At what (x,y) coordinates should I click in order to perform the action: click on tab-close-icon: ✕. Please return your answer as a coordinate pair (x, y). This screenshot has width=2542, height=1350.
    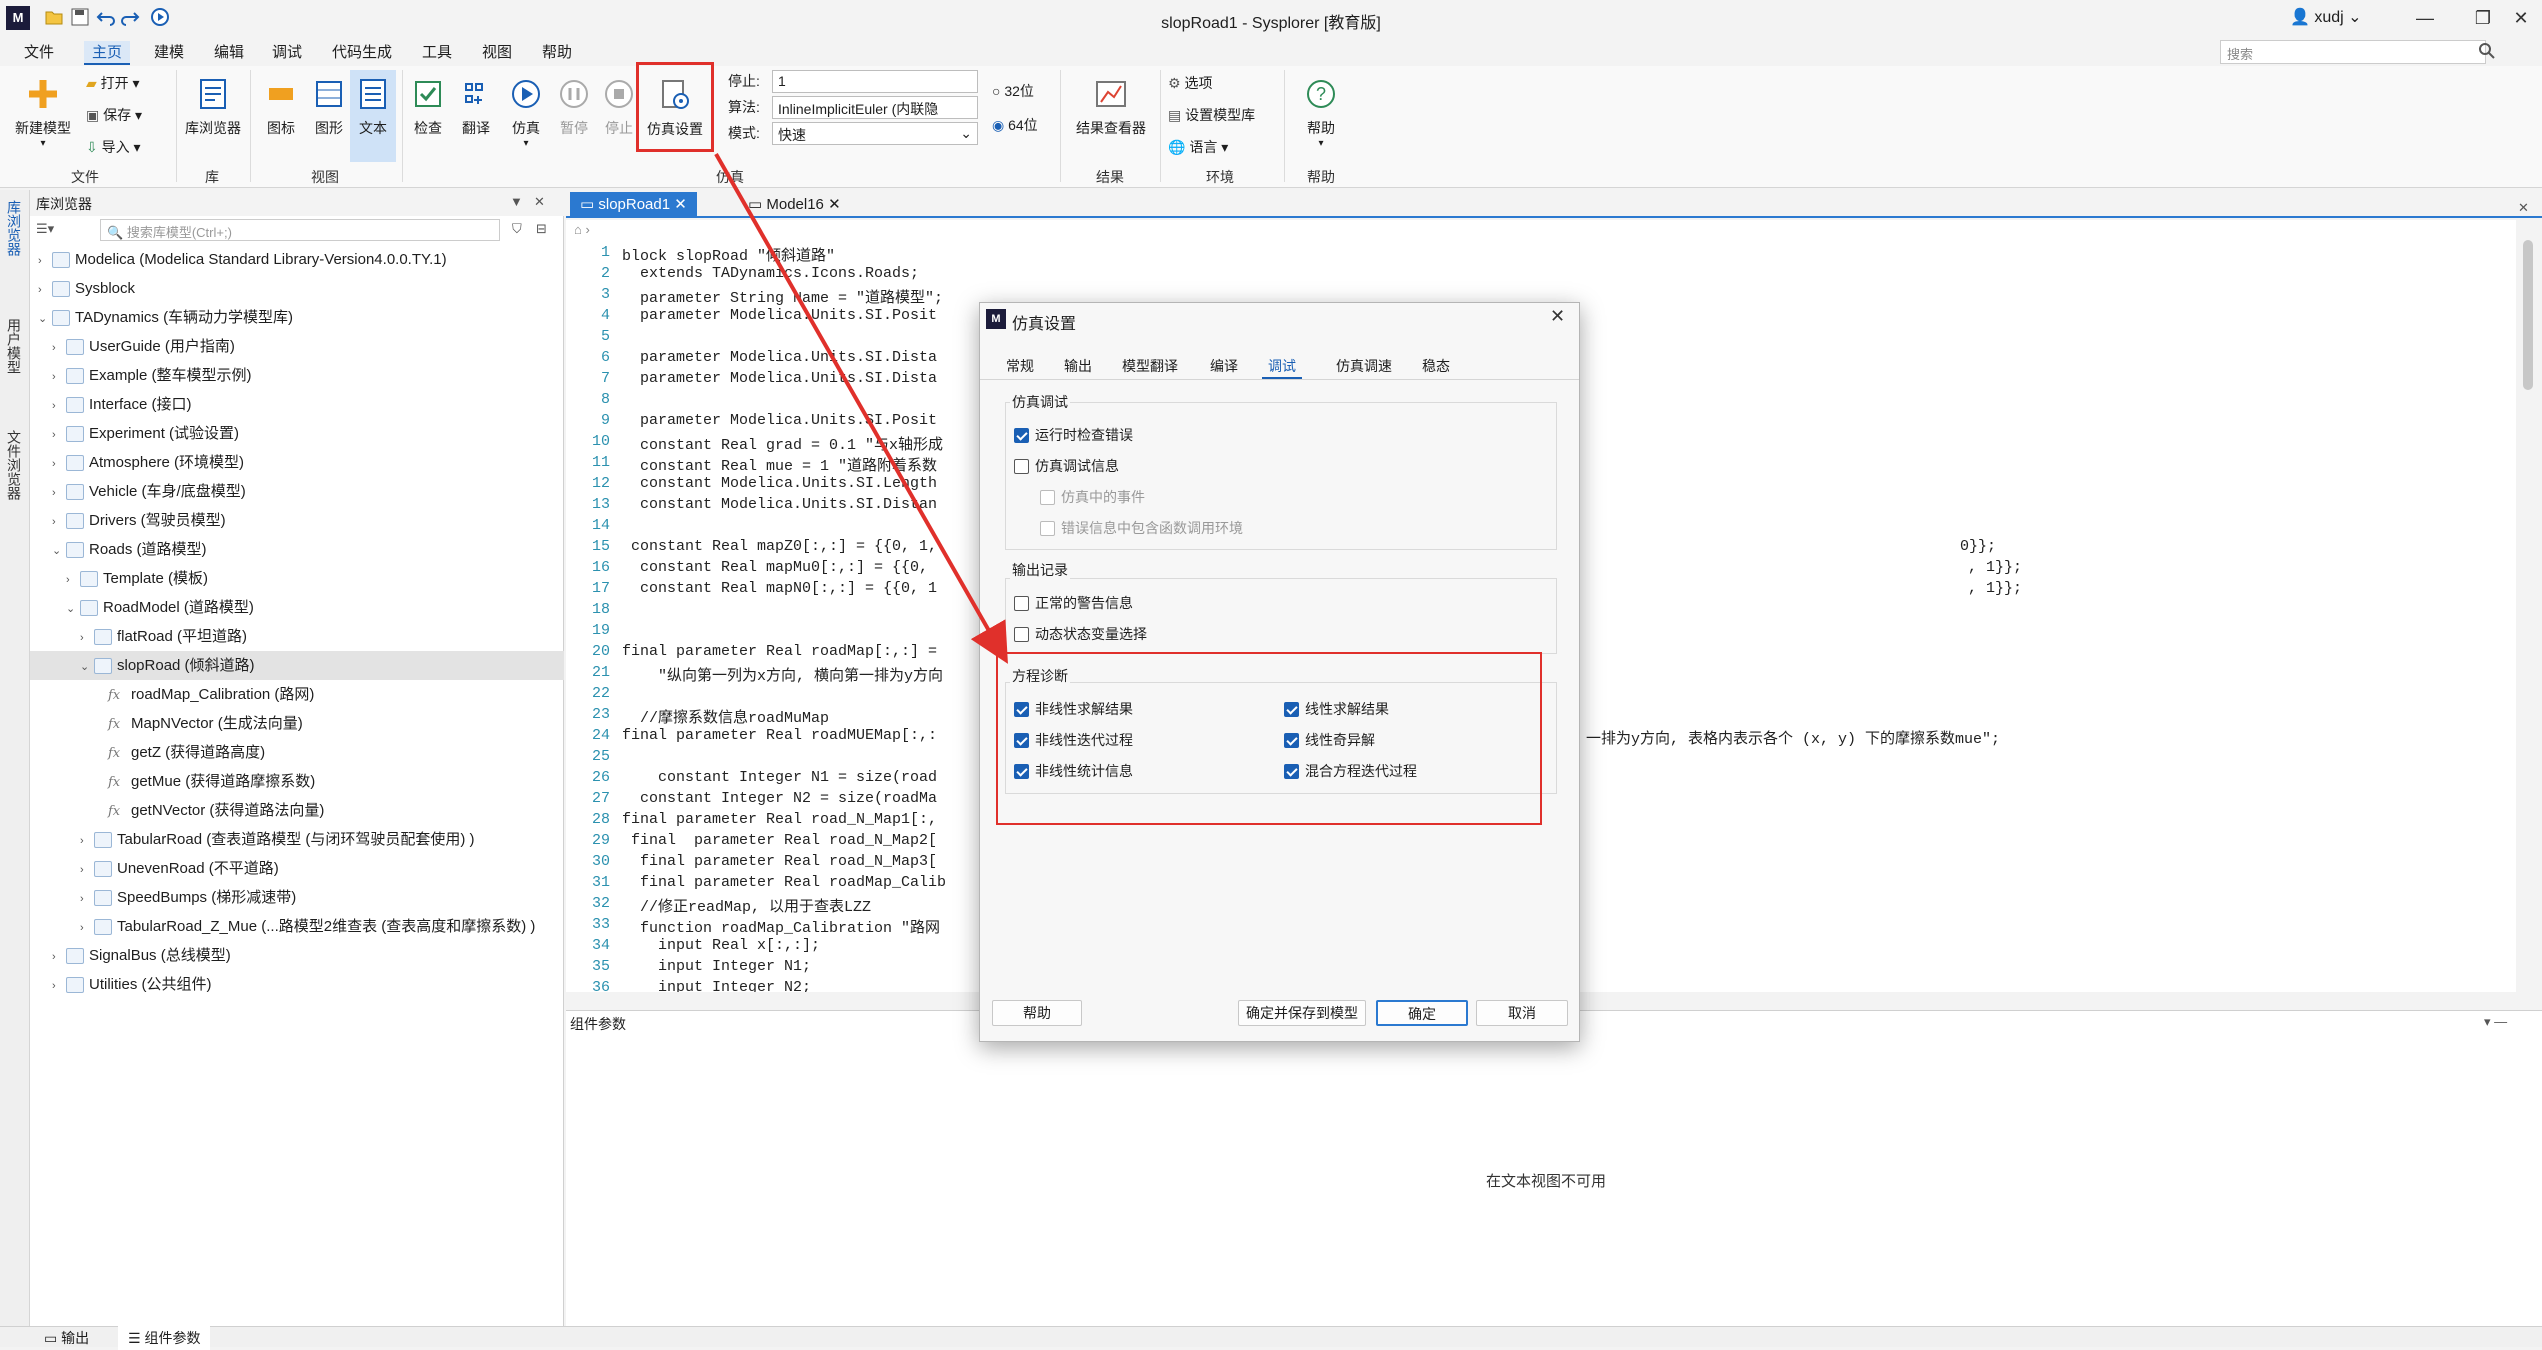
    Looking at the image, I should click on (680, 204).